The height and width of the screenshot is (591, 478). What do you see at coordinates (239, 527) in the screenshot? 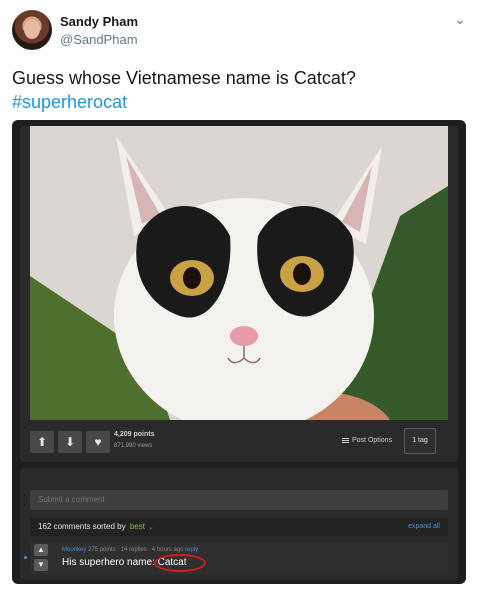
I see `sort-bar: 162 comments sorted by best ⌄ expand all` at bounding box center [239, 527].